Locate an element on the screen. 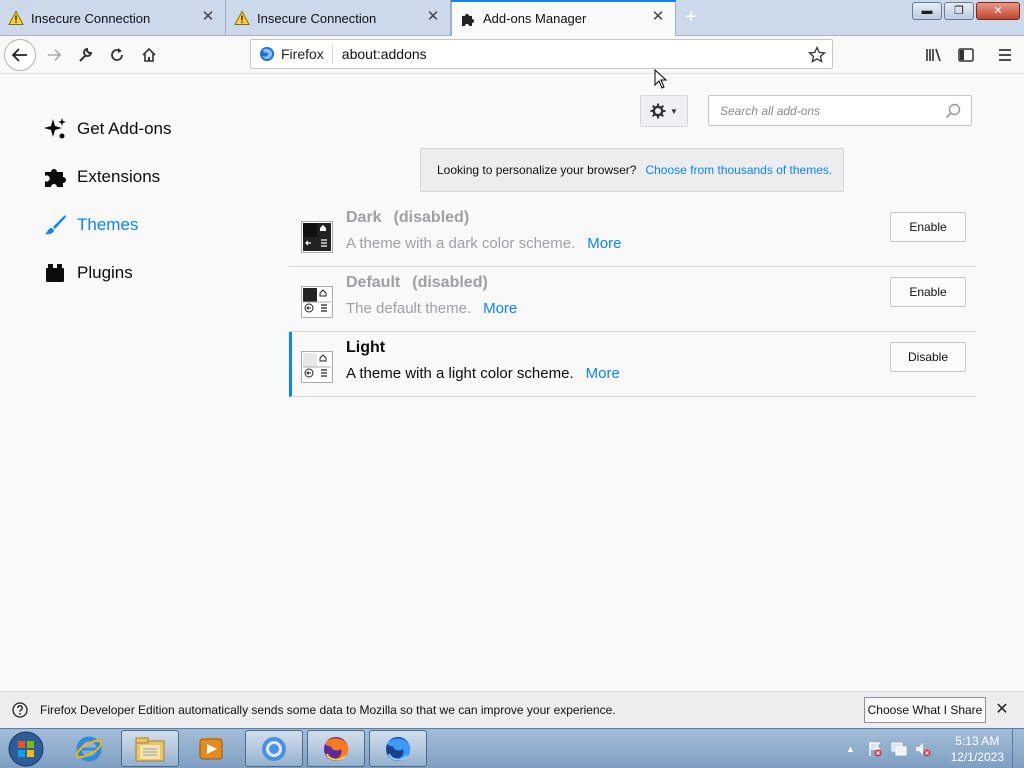  action-center-icon is located at coordinates (875, 749).